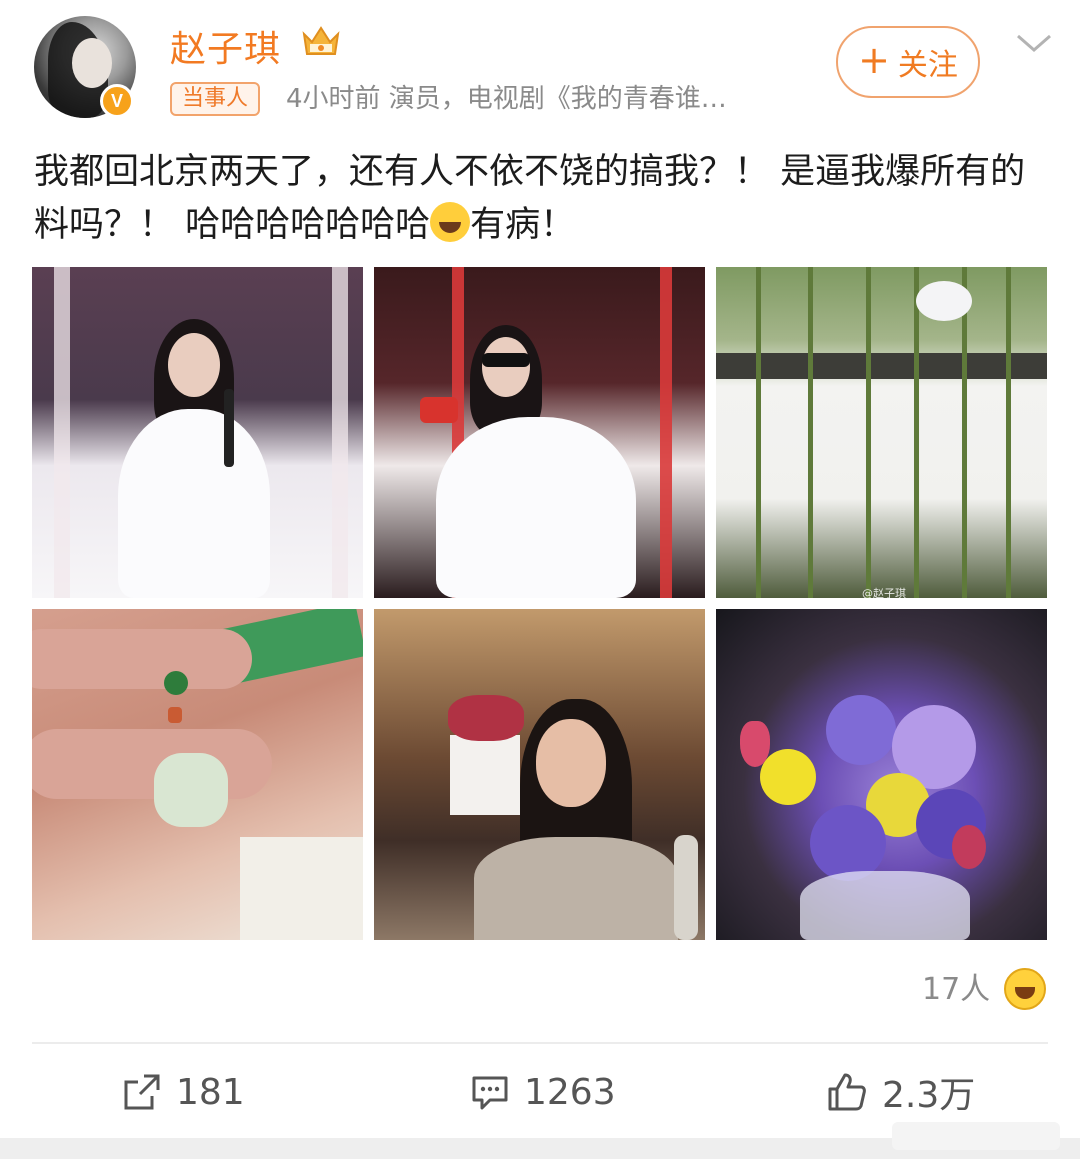  What do you see at coordinates (225, 46) in the screenshot?
I see `username: 赵子琪` at bounding box center [225, 46].